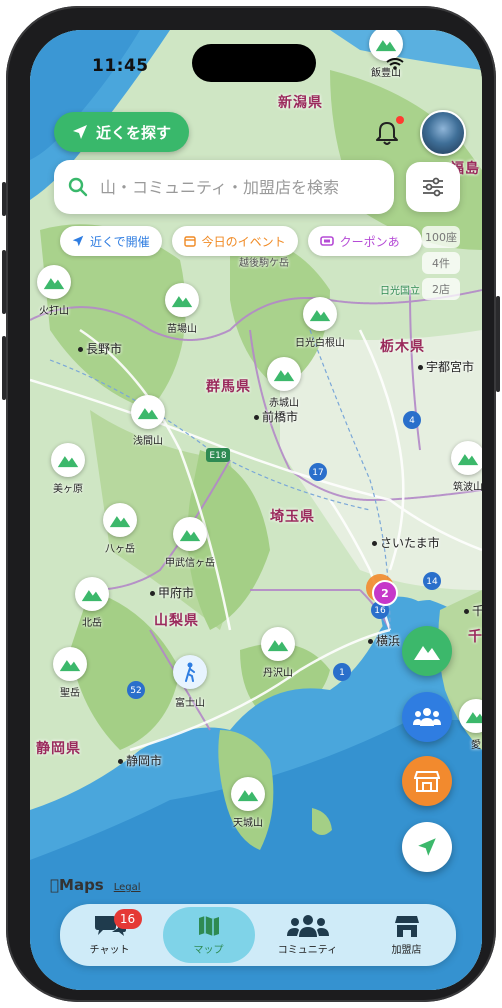 This screenshot has width=502, height=1008. What do you see at coordinates (441, 237) in the screenshot?
I see `count-mountains: 100座` at bounding box center [441, 237].